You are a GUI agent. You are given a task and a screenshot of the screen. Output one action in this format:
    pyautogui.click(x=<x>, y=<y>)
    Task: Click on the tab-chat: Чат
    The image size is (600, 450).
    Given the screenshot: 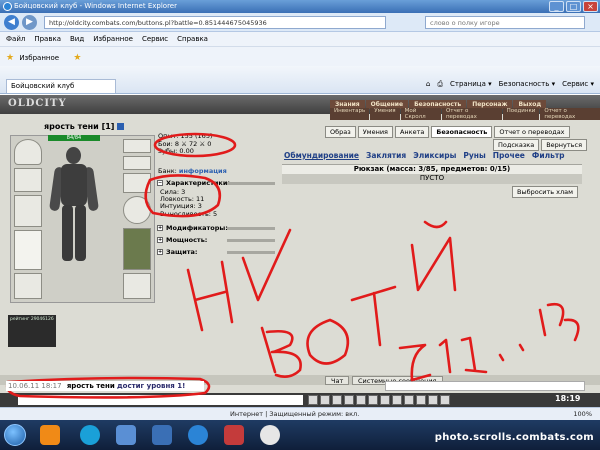 What is the action you would take?
    pyautogui.click(x=337, y=380)
    